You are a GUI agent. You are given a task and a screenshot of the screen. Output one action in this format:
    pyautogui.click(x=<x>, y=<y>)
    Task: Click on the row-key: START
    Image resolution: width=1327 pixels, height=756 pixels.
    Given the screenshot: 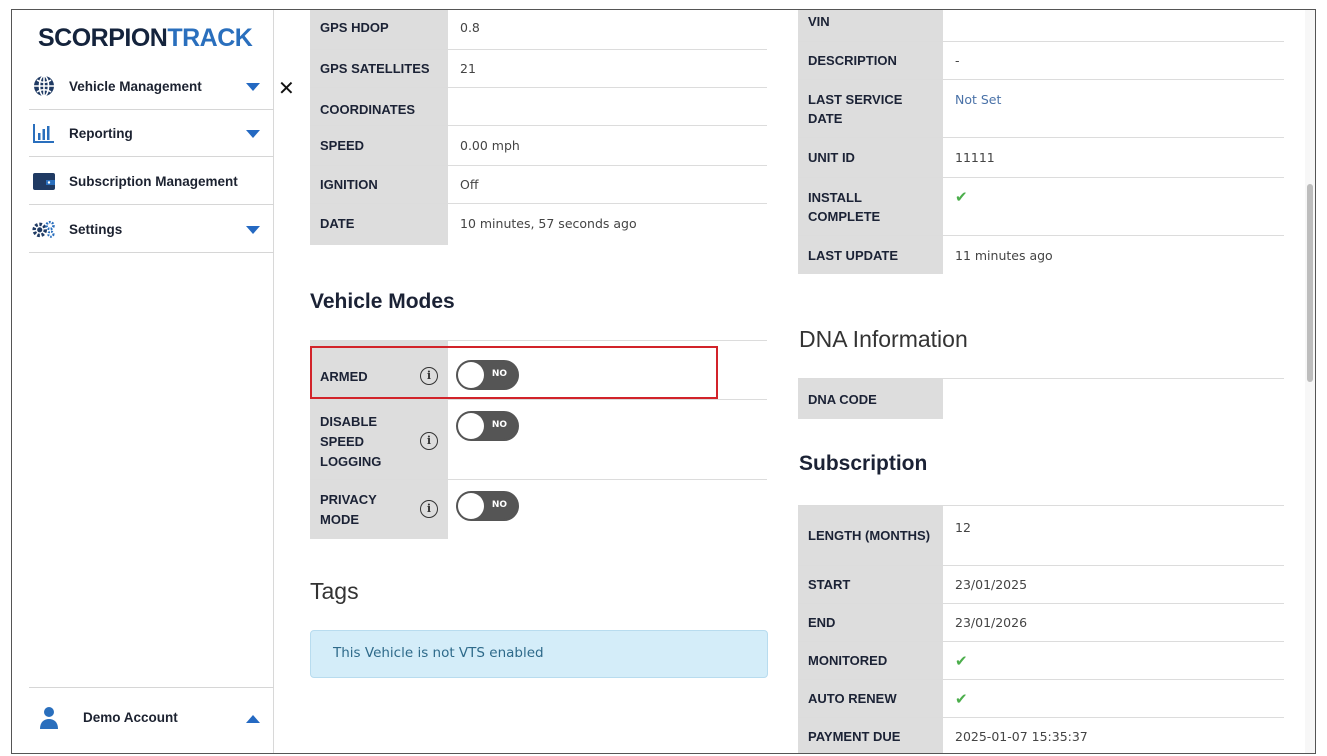 What is the action you would take?
    pyautogui.click(x=870, y=584)
    